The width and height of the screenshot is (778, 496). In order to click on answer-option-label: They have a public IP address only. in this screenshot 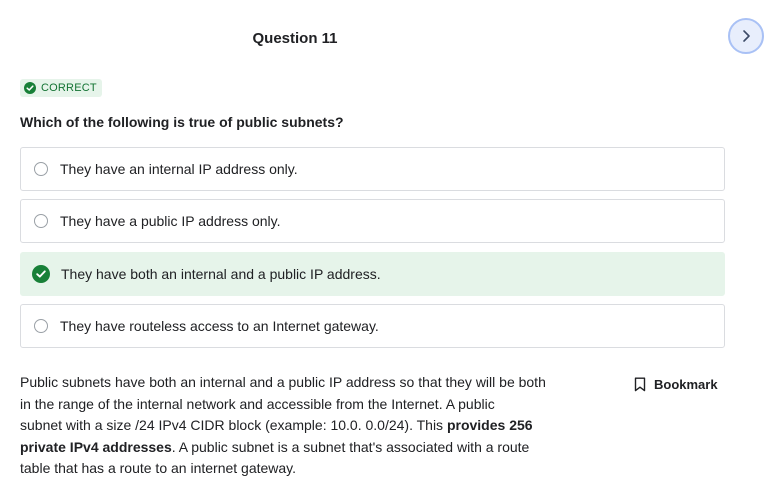, I will do `click(170, 221)`.